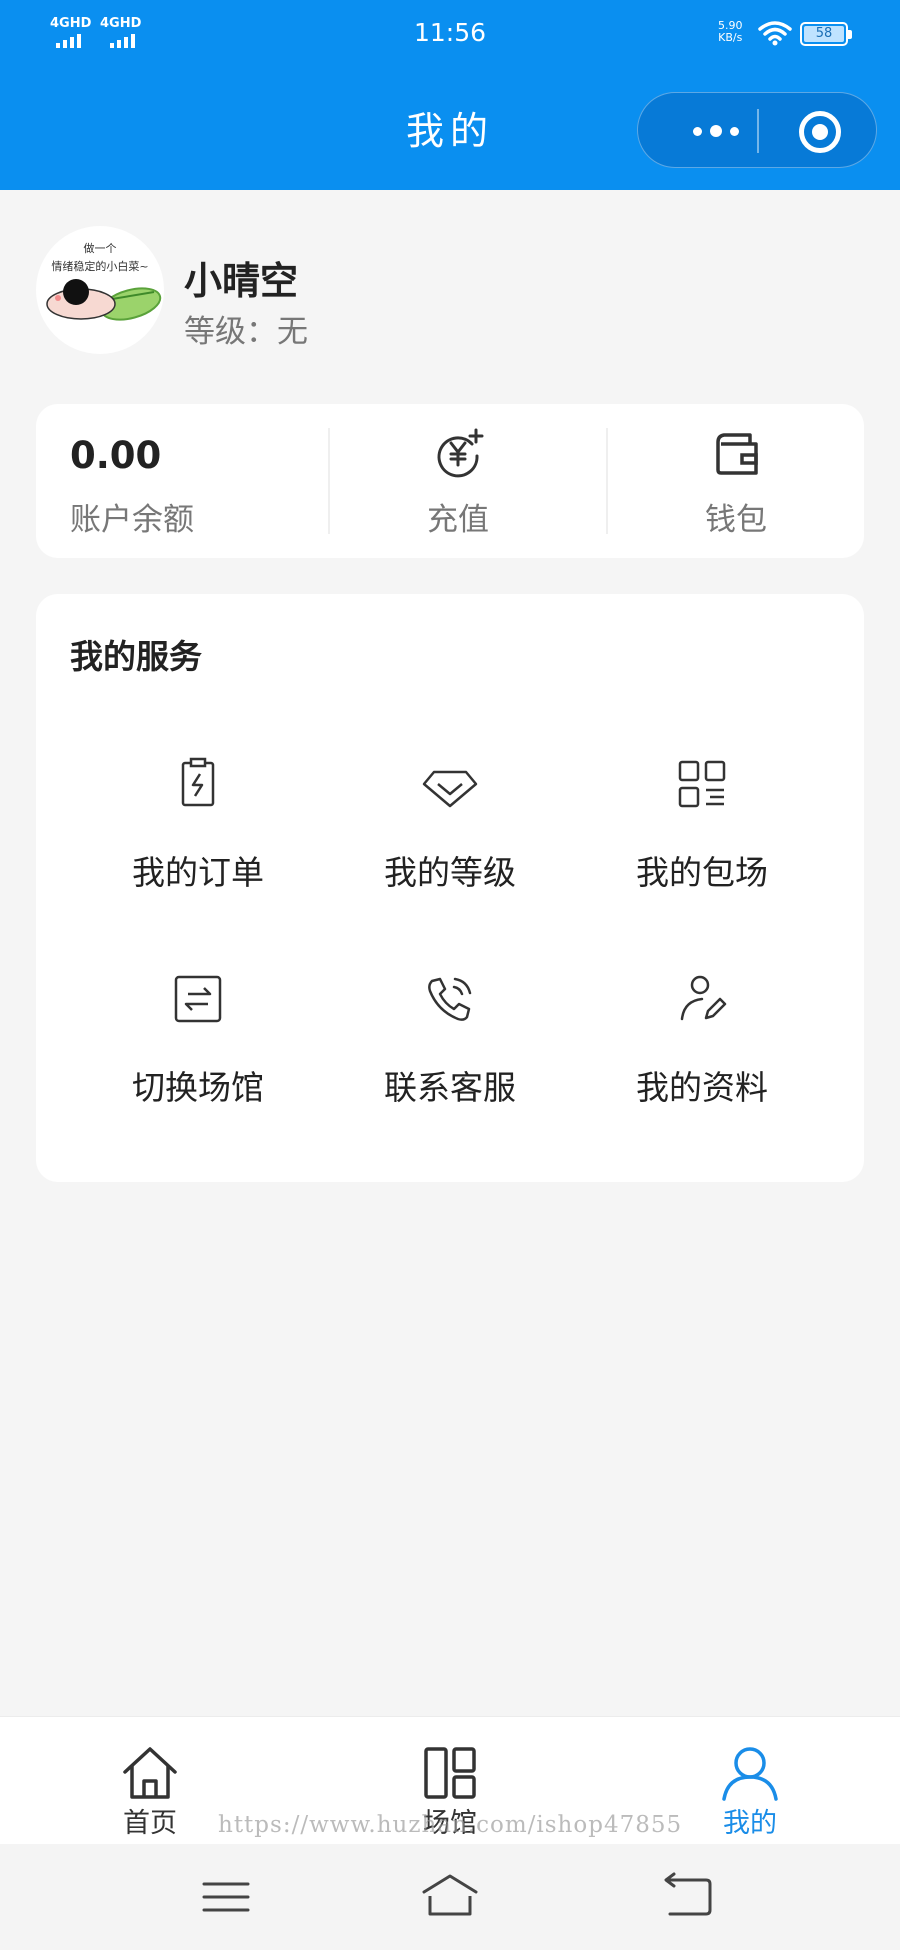  Describe the element at coordinates (450, 95) in the screenshot. I see `header-bar: 4GHD 4GHD 11:56 5.90 KB/s 58 我的` at that location.